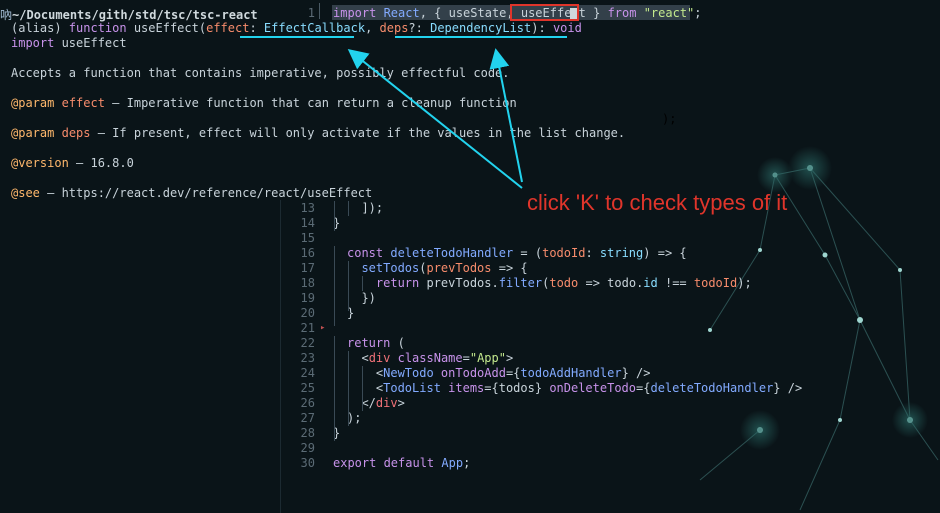 The width and height of the screenshot is (940, 513). What do you see at coordinates (506, 115) in the screenshot?
I see `arrow-to-deps-type` at bounding box center [506, 115].